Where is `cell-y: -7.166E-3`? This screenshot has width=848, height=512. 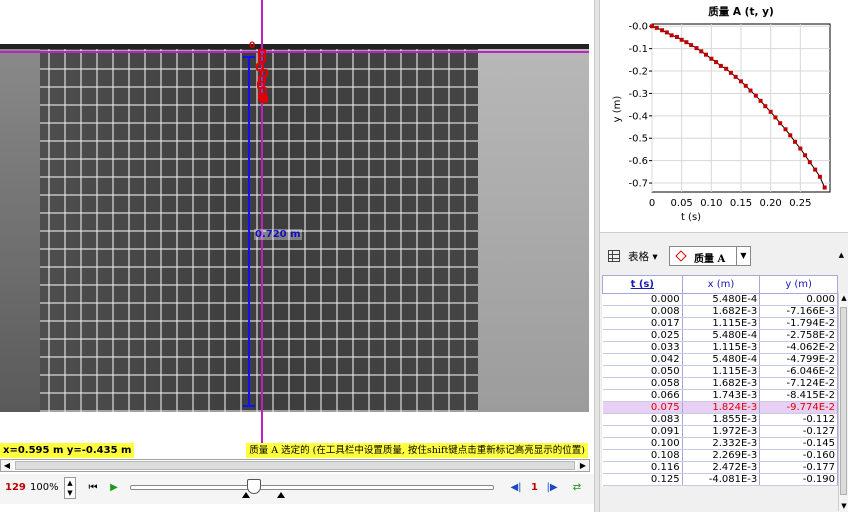
cell-y: -7.166E-3 is located at coordinates (798, 311).